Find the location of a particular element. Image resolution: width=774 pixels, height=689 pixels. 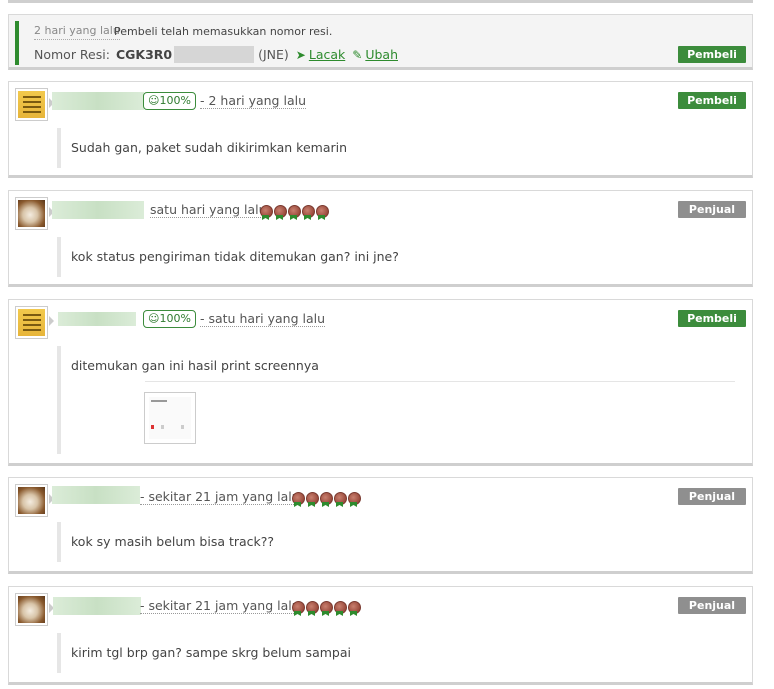

comment-time: - 2 hari yang lalu is located at coordinates (253, 101).